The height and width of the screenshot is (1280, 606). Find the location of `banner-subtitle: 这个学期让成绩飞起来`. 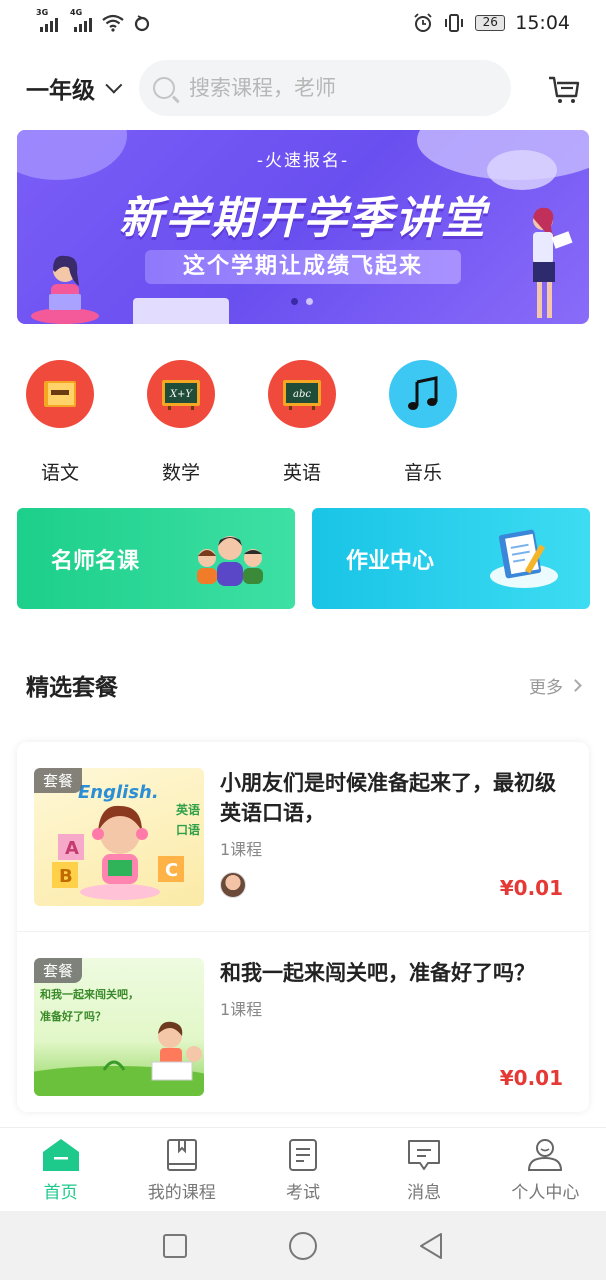

banner-subtitle: 这个学期让成绩飞起来 is located at coordinates (303, 267).